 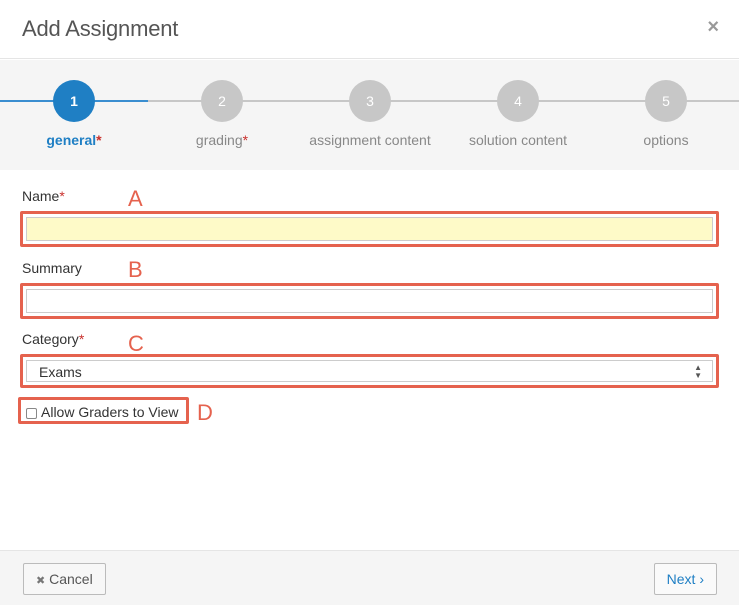 I want to click on wizard-step-assignment-content: 3 assignment content, so click(x=370, y=114).